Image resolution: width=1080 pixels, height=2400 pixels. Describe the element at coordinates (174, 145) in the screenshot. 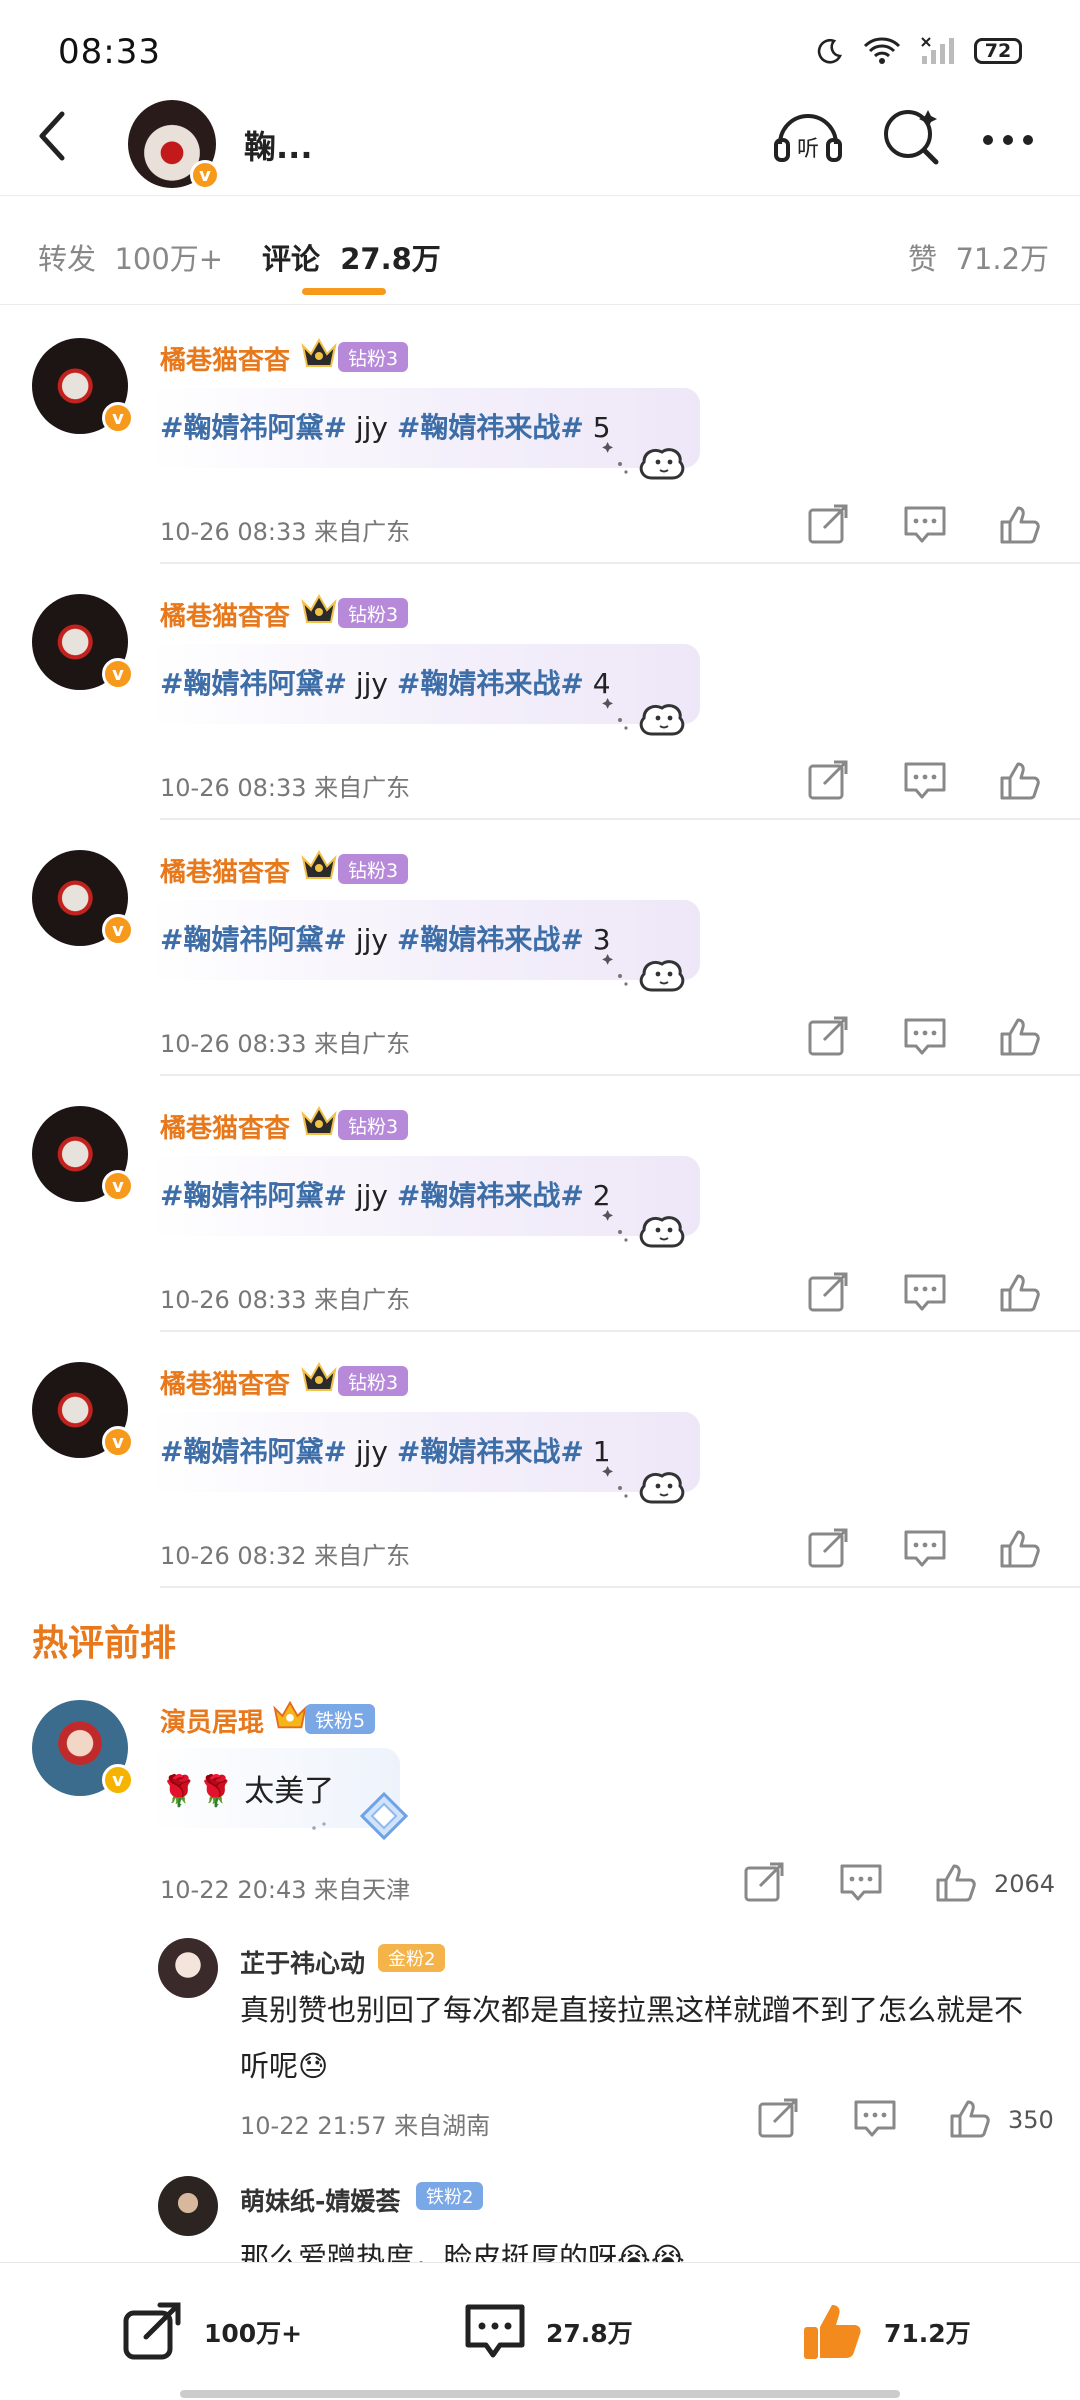

I see `author-avatar: v` at that location.